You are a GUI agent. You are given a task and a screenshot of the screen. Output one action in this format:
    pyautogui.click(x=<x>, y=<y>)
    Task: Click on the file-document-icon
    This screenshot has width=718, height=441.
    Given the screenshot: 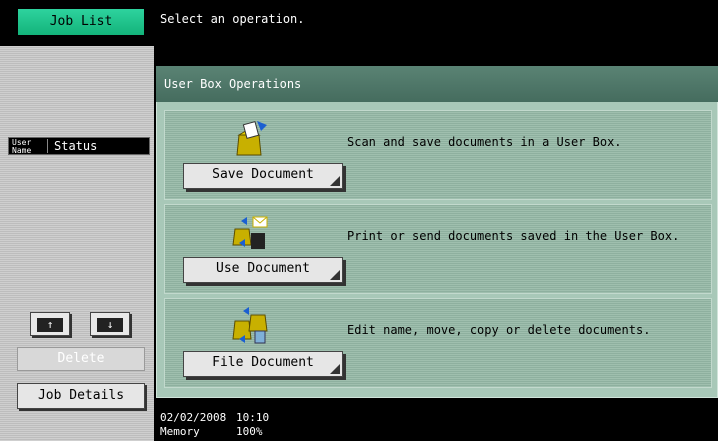 What is the action you would take?
    pyautogui.click(x=250, y=325)
    